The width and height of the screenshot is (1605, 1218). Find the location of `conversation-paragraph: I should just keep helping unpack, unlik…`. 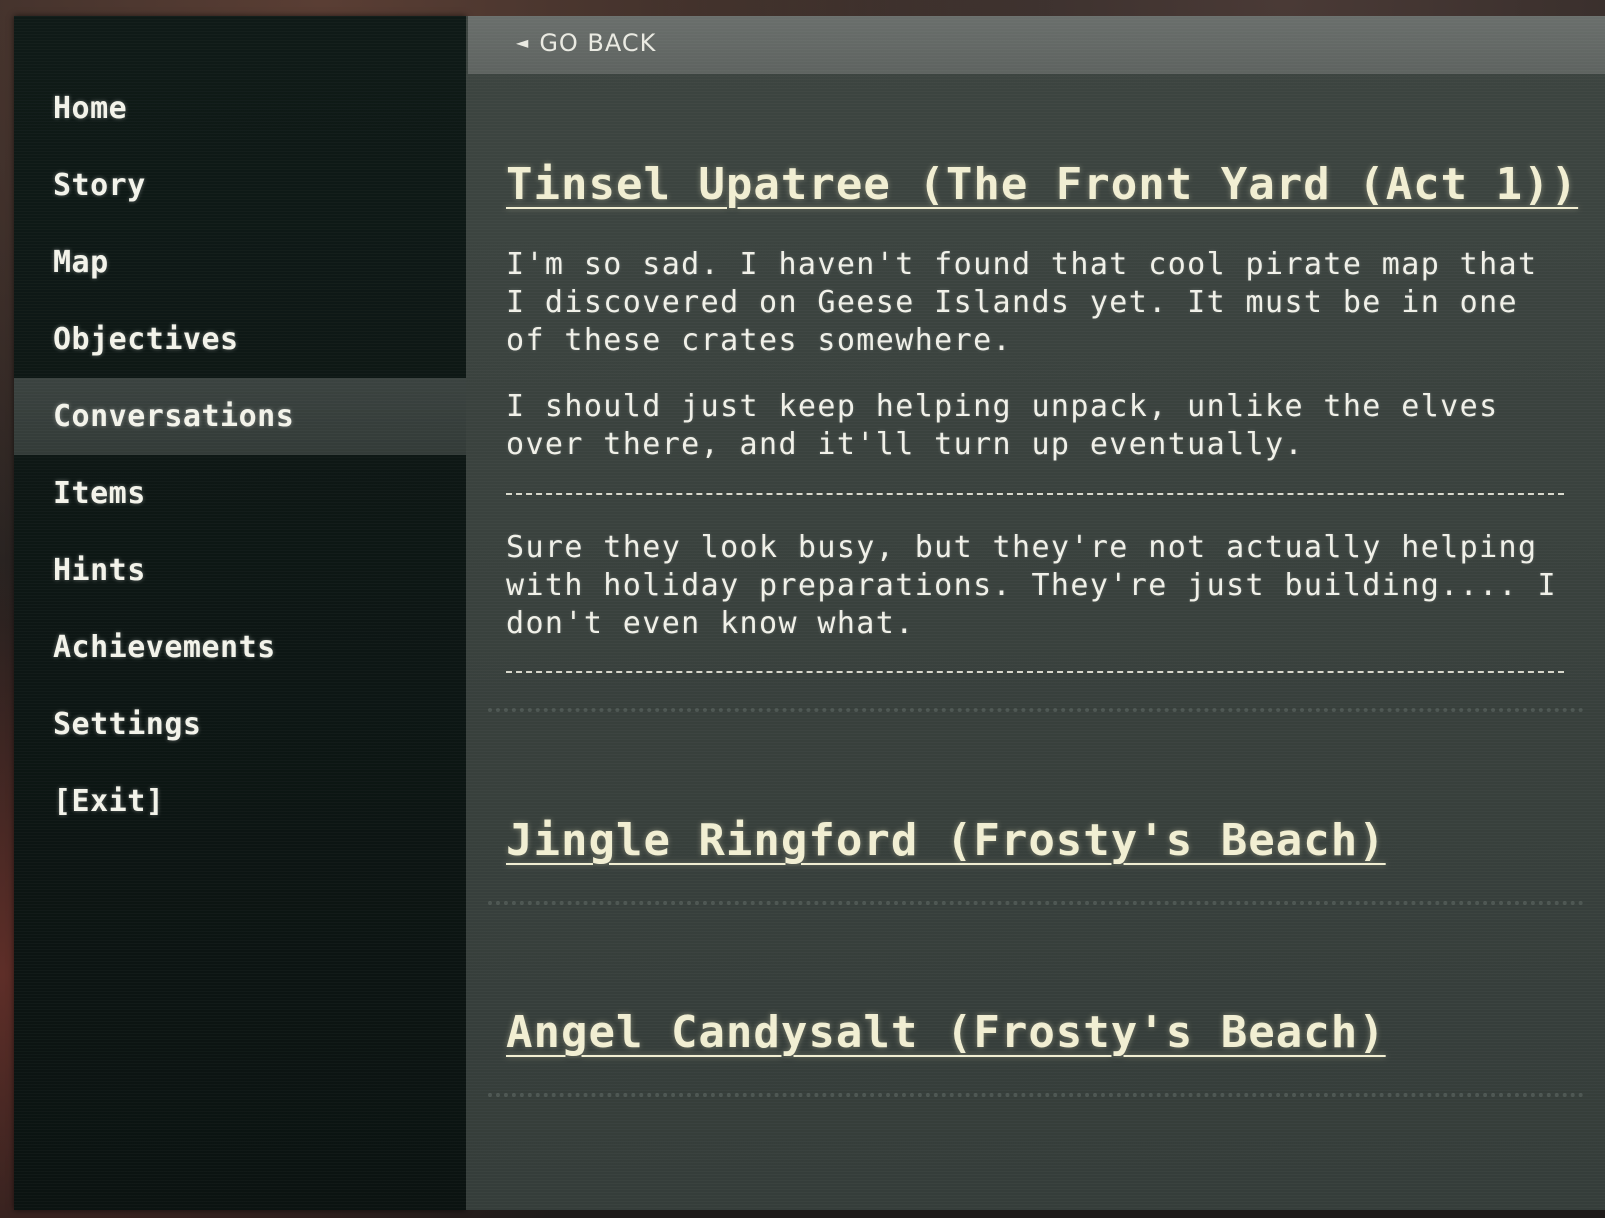

conversation-paragraph: I should just keep helping unpack, unlik… is located at coordinates (1002, 425).